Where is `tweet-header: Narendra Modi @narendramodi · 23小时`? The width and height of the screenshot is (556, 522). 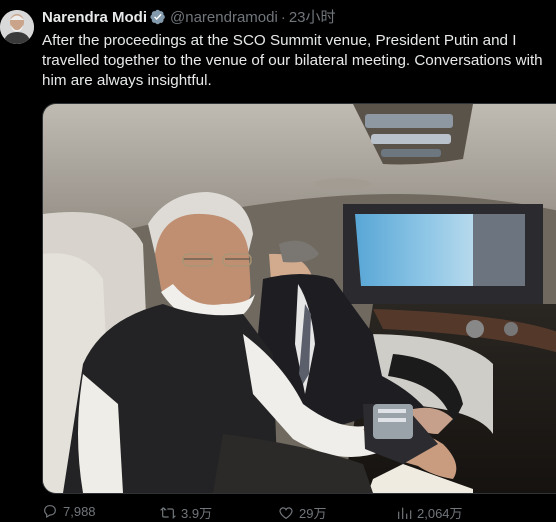
tweet-header: Narendra Modi @narendramodi · 23小时 is located at coordinates (189, 18).